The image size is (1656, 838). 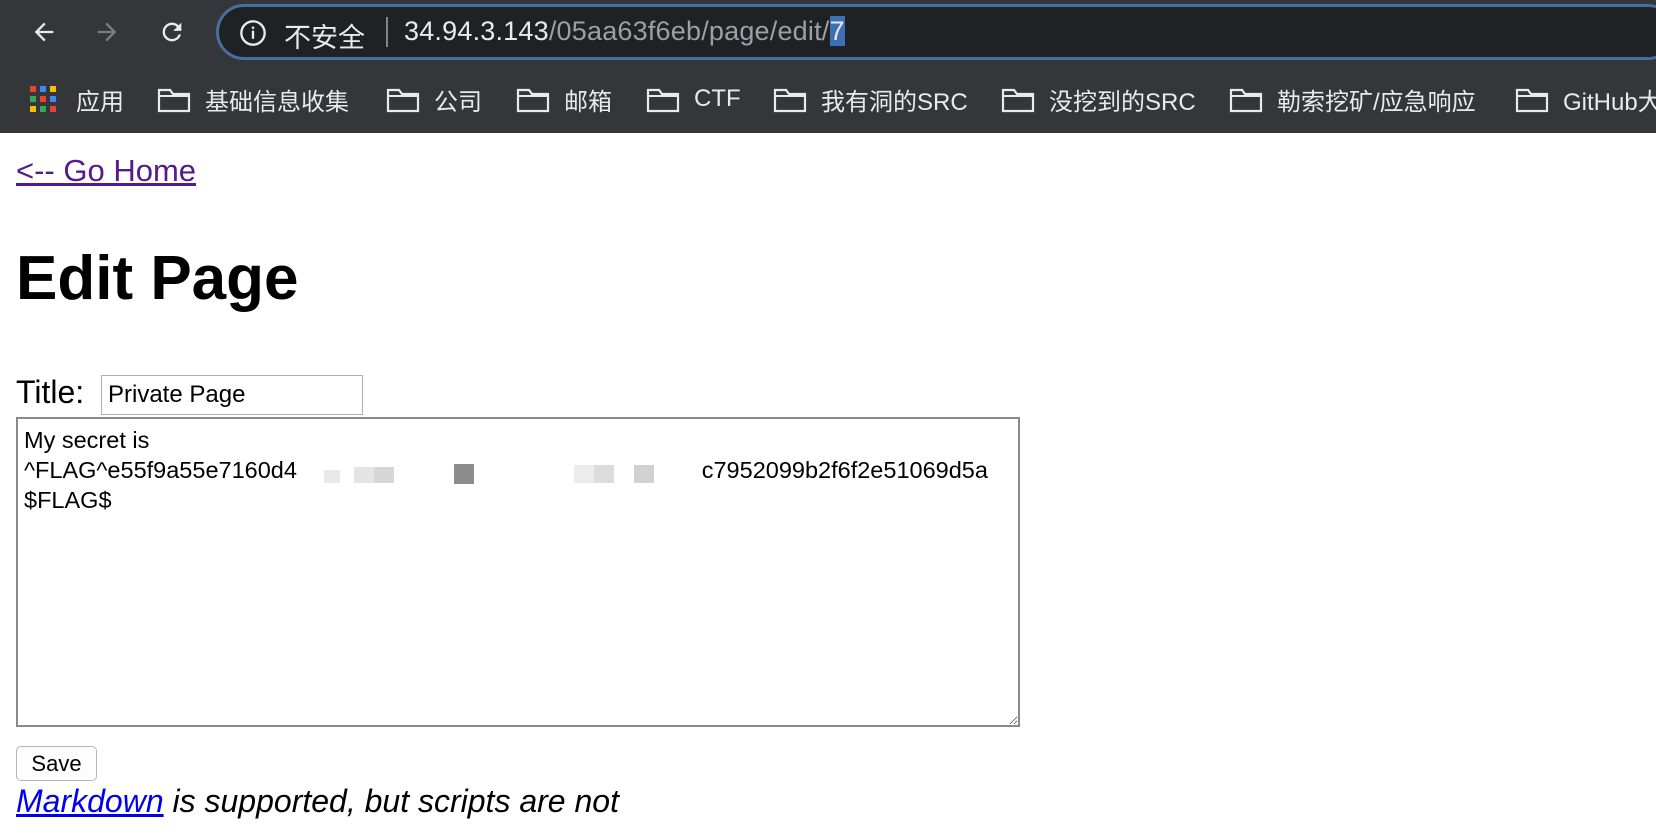 I want to click on reload-button, so click(x=172, y=32).